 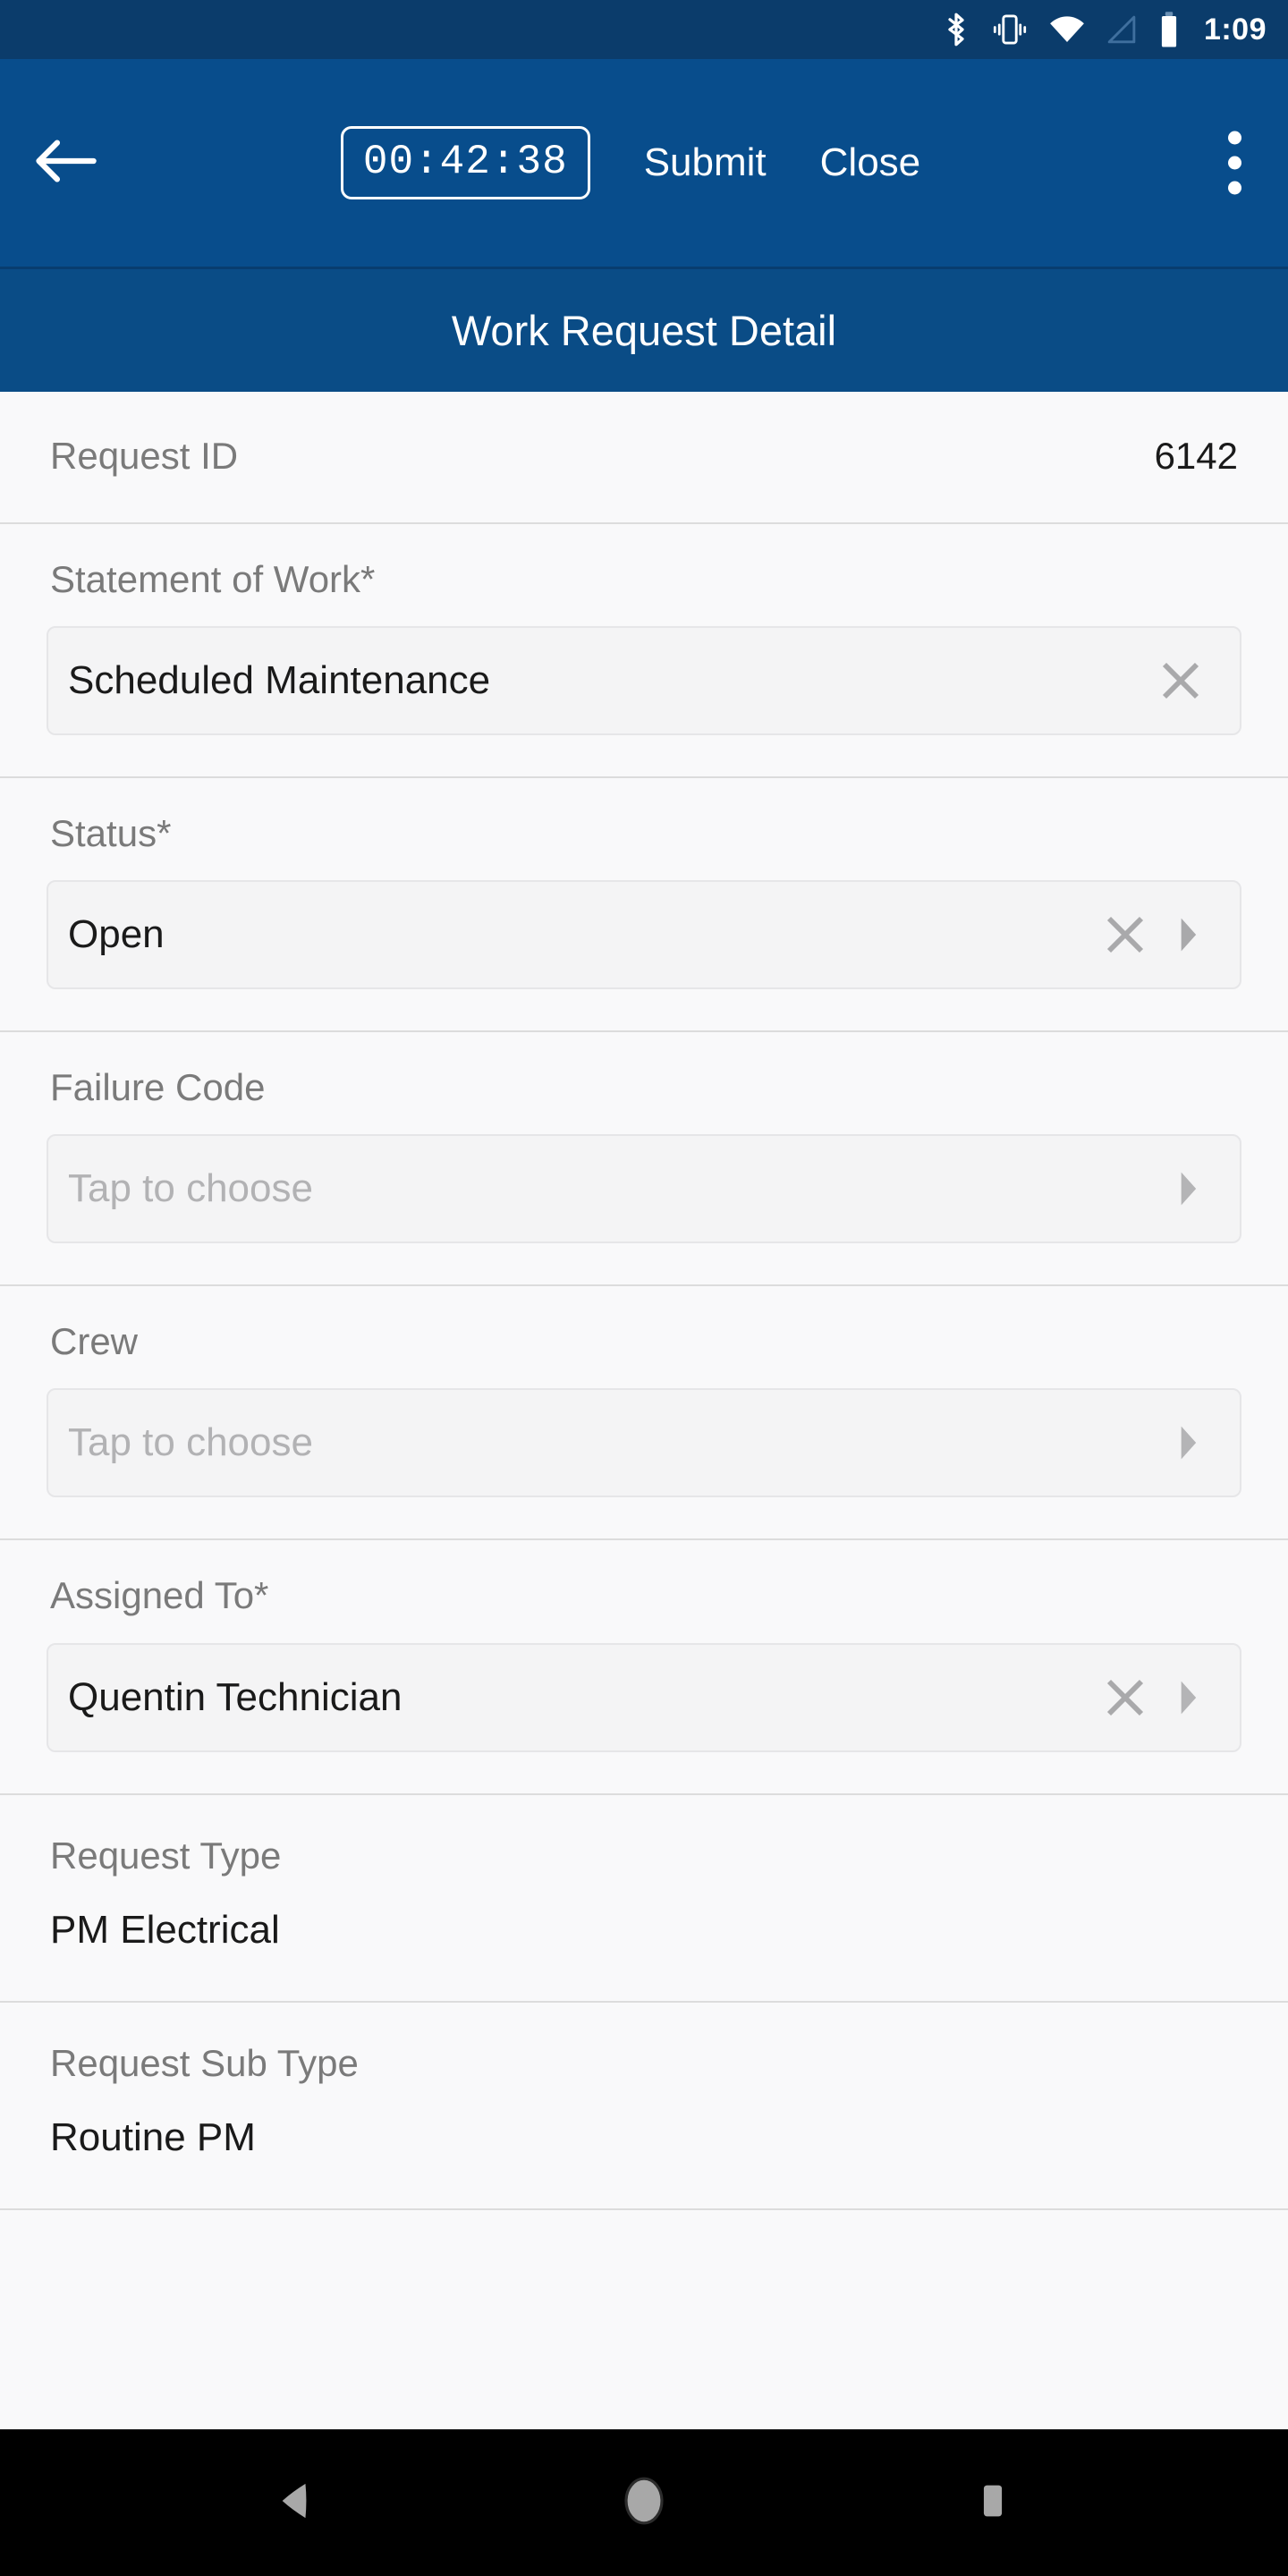 I want to click on timer-display: 00:42:38, so click(x=465, y=162).